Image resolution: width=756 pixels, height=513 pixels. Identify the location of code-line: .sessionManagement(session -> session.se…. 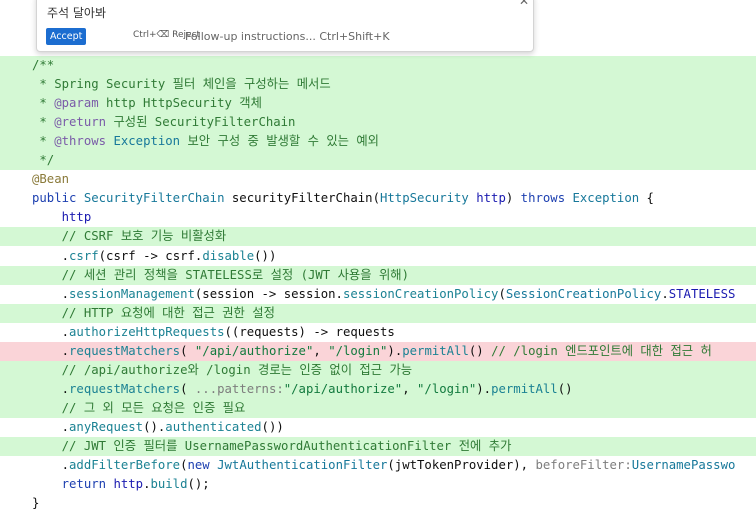
(378, 294).